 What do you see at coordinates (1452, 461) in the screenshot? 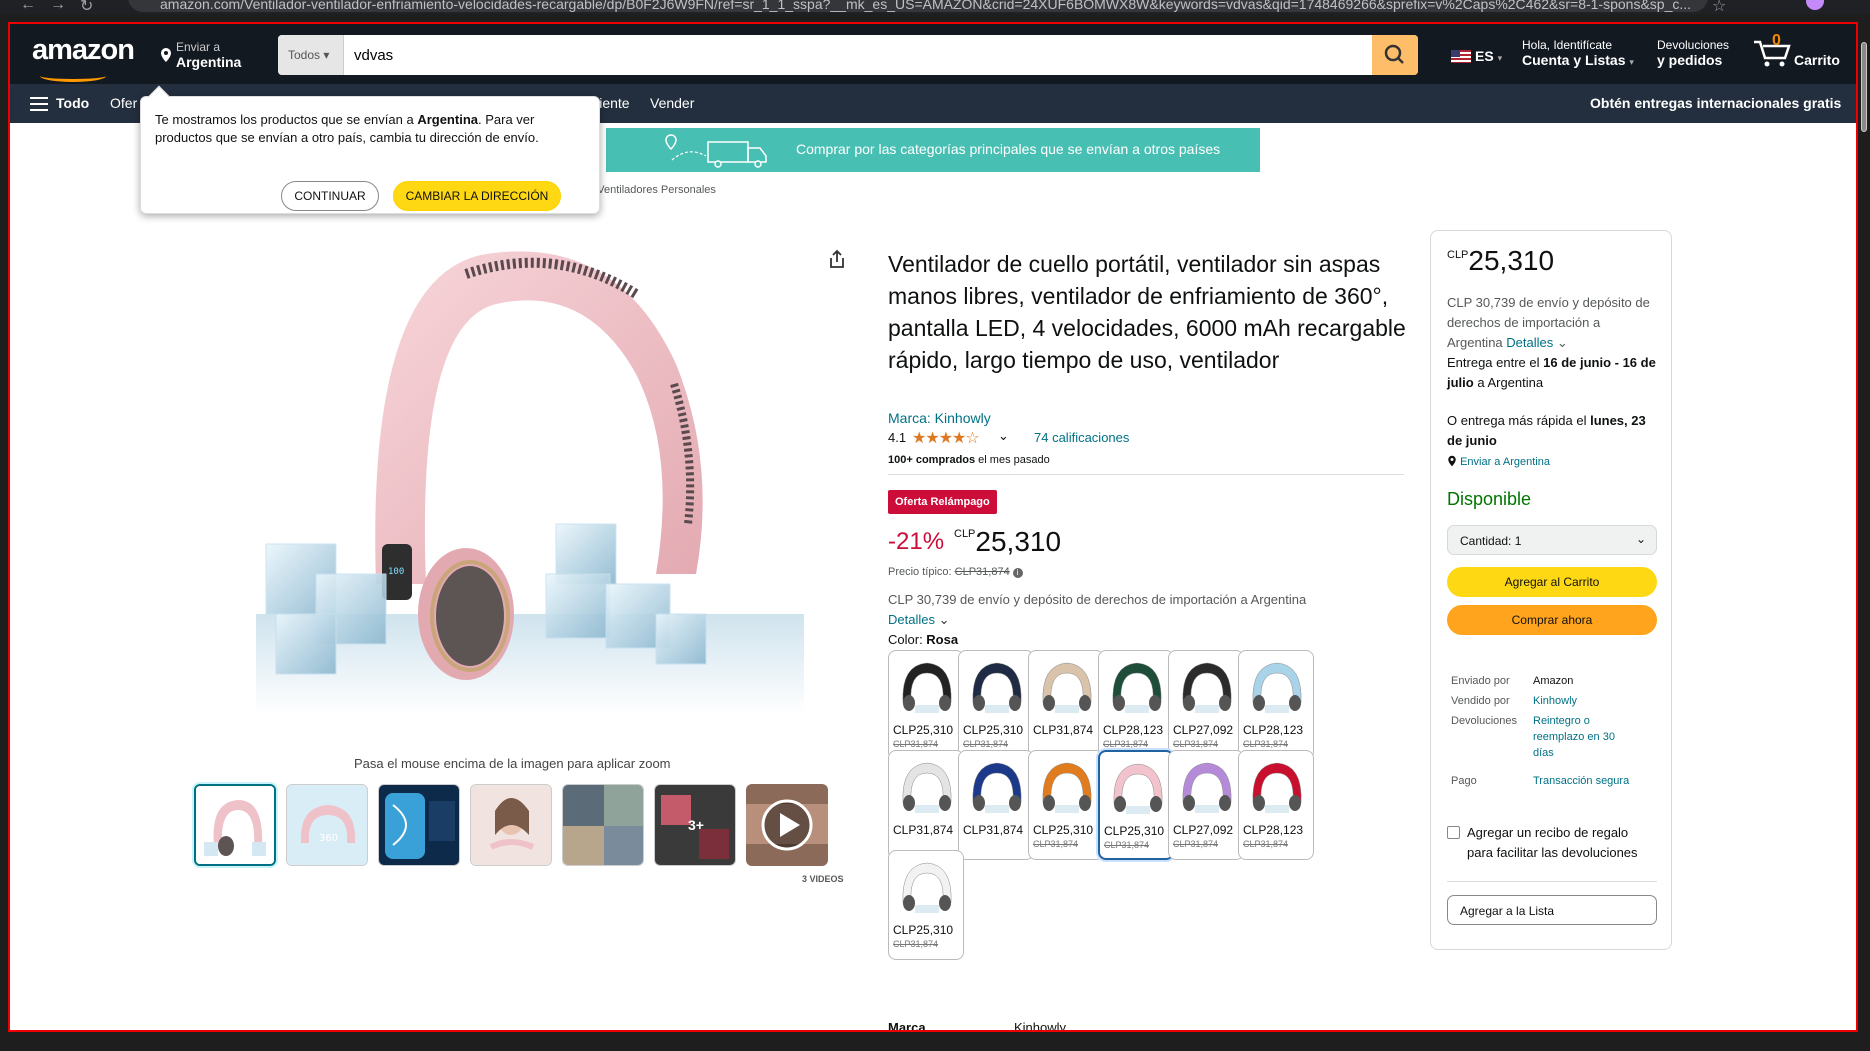
I see `location-pin-icon` at bounding box center [1452, 461].